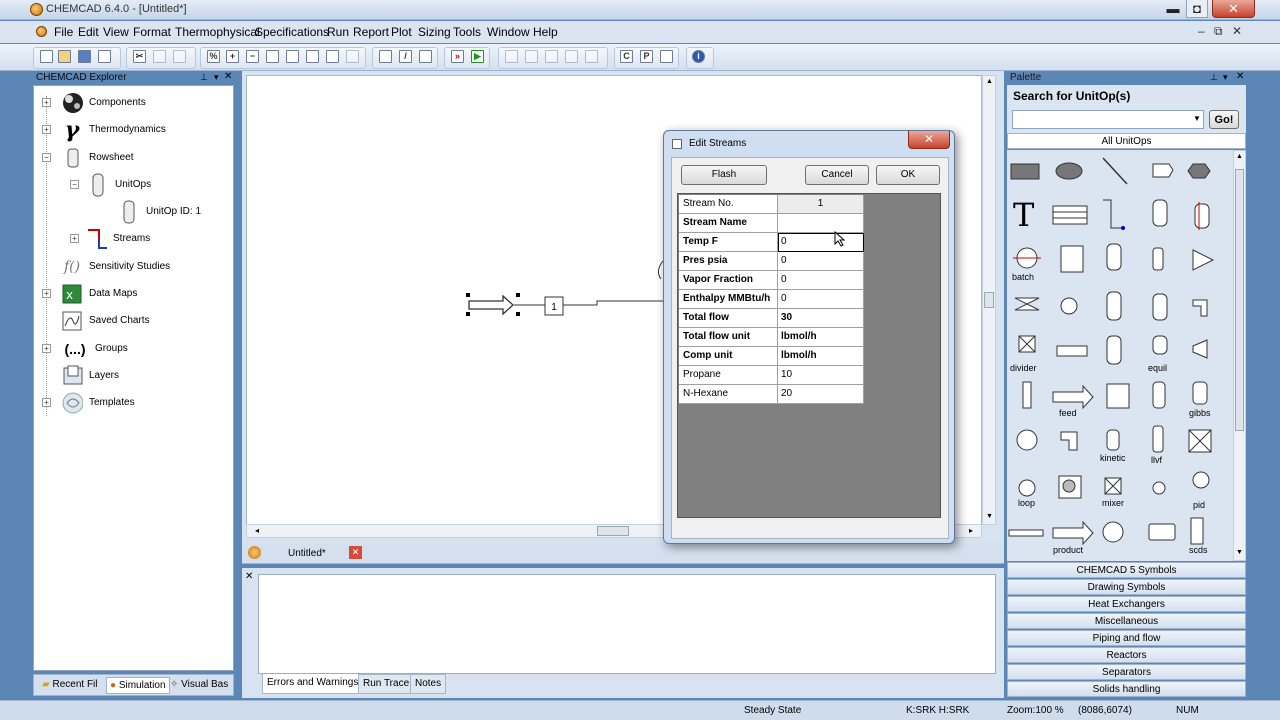 The image size is (1280, 720). I want to click on unit-tool-5-icon, so click(591, 56).